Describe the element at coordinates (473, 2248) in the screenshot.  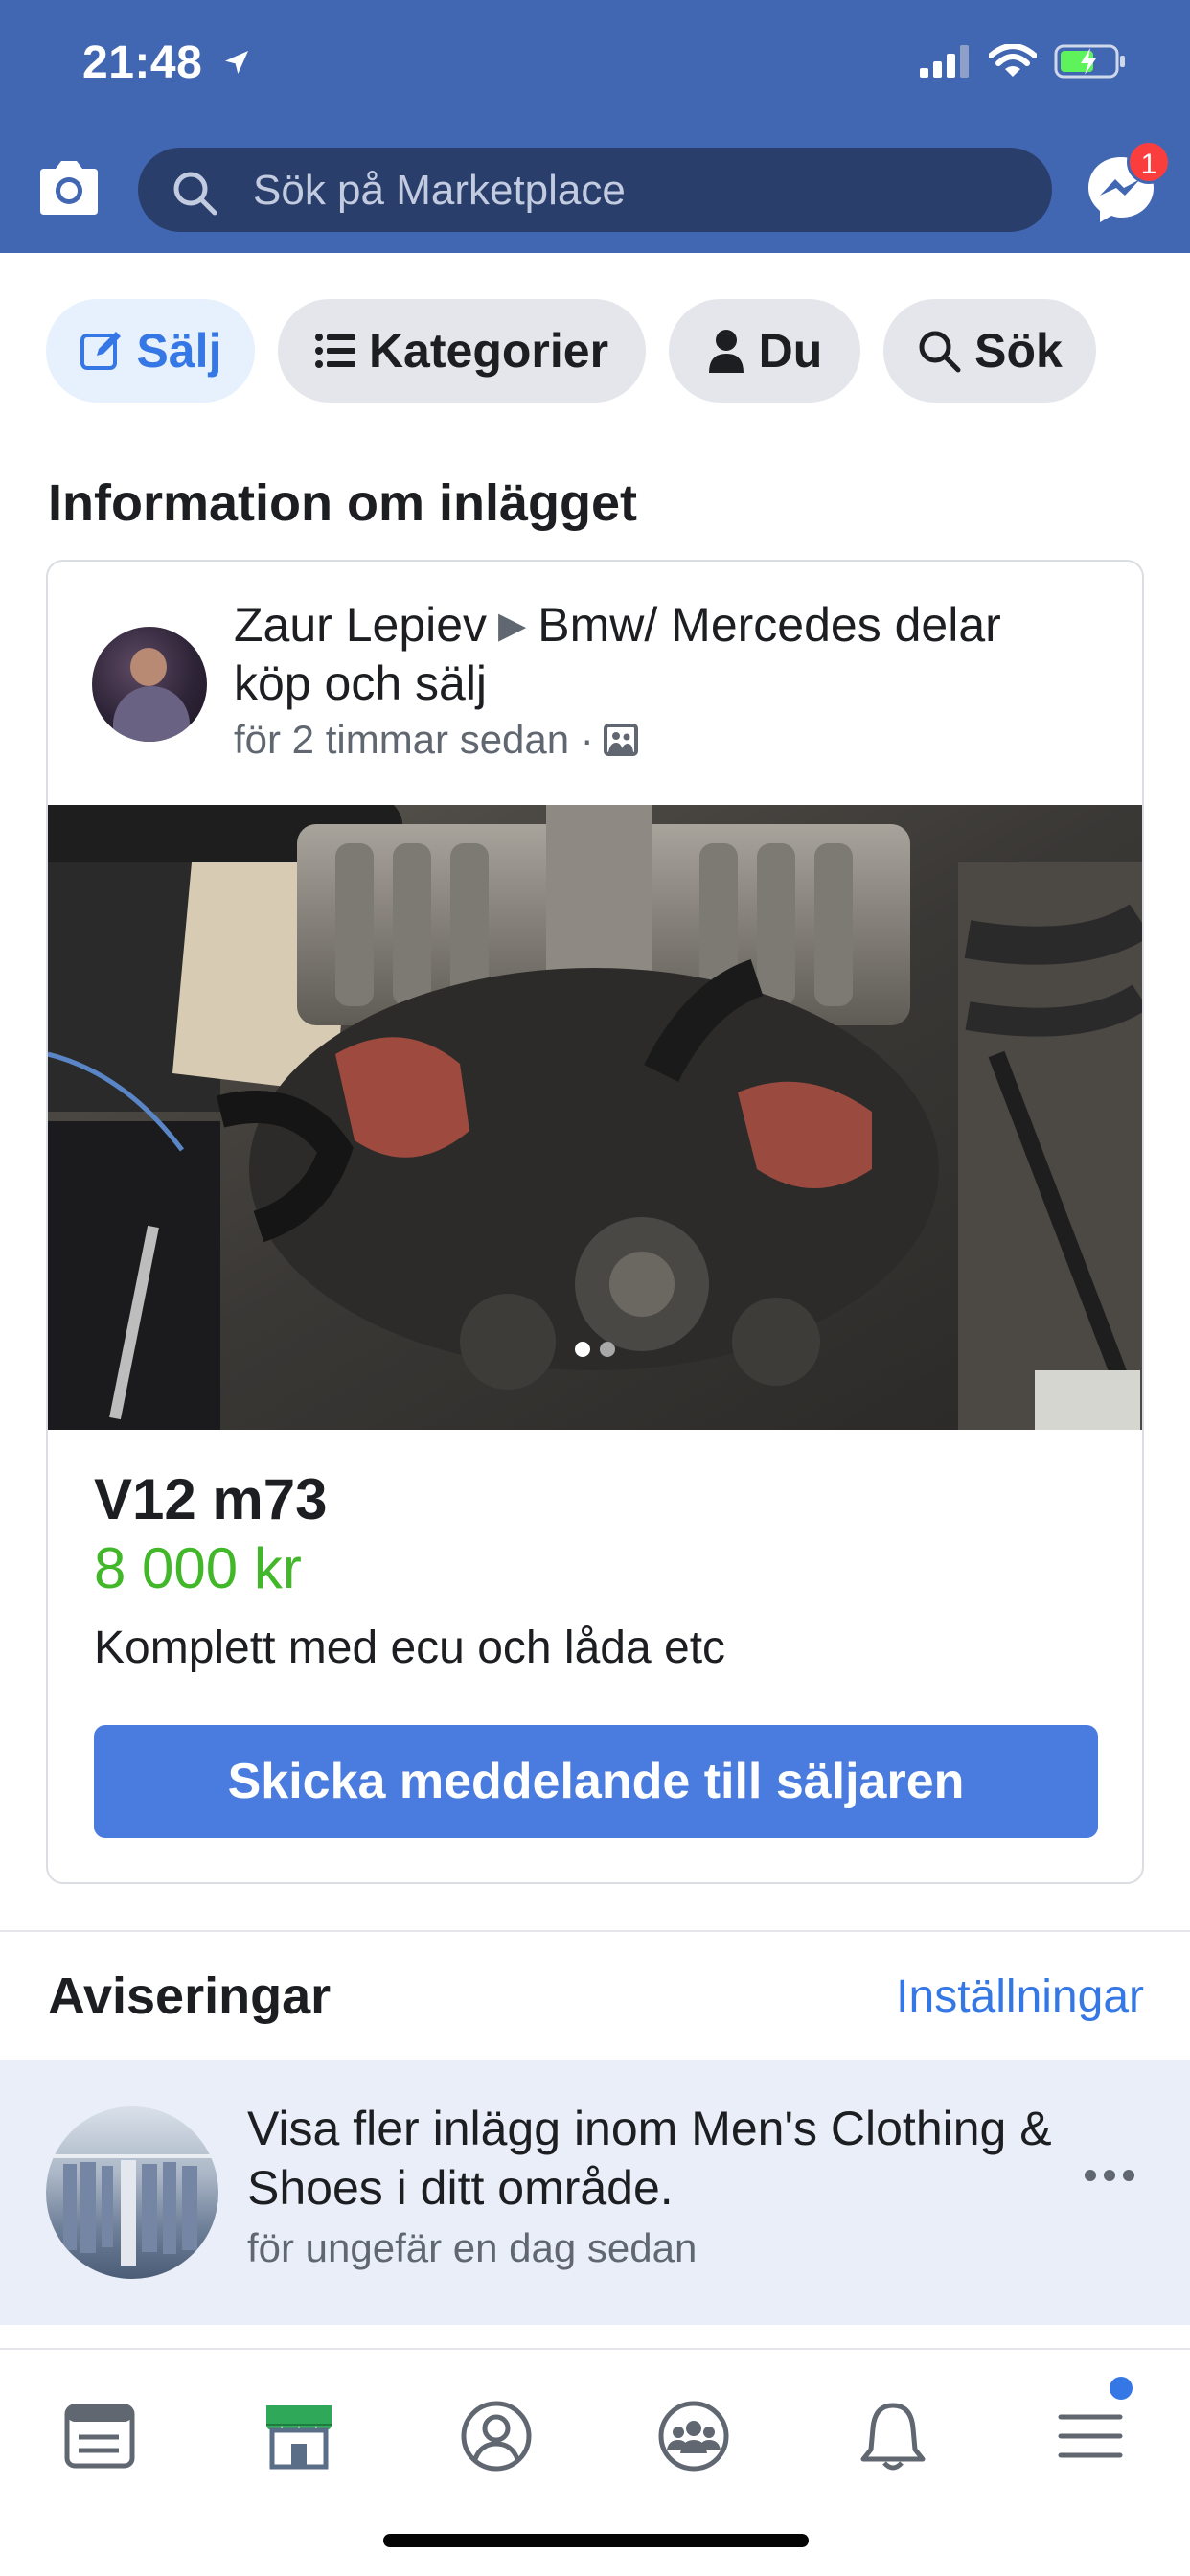
I see `notification-time: för ungefär en dag sedan` at that location.